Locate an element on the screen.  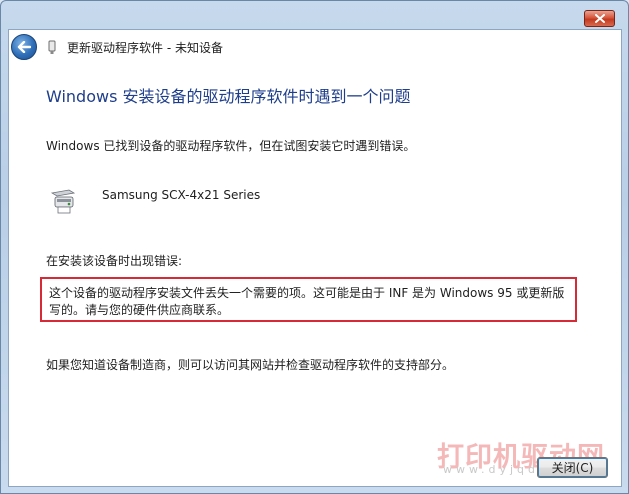
error-label: 在安装该设备时出现错误: is located at coordinates (114, 261).